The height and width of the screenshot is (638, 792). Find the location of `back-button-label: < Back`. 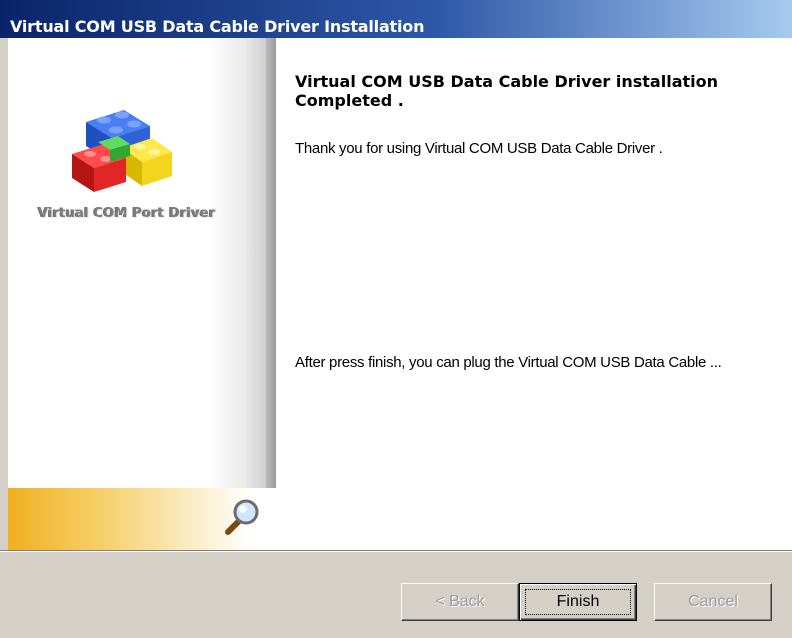

back-button-label: < Back is located at coordinates (460, 601).